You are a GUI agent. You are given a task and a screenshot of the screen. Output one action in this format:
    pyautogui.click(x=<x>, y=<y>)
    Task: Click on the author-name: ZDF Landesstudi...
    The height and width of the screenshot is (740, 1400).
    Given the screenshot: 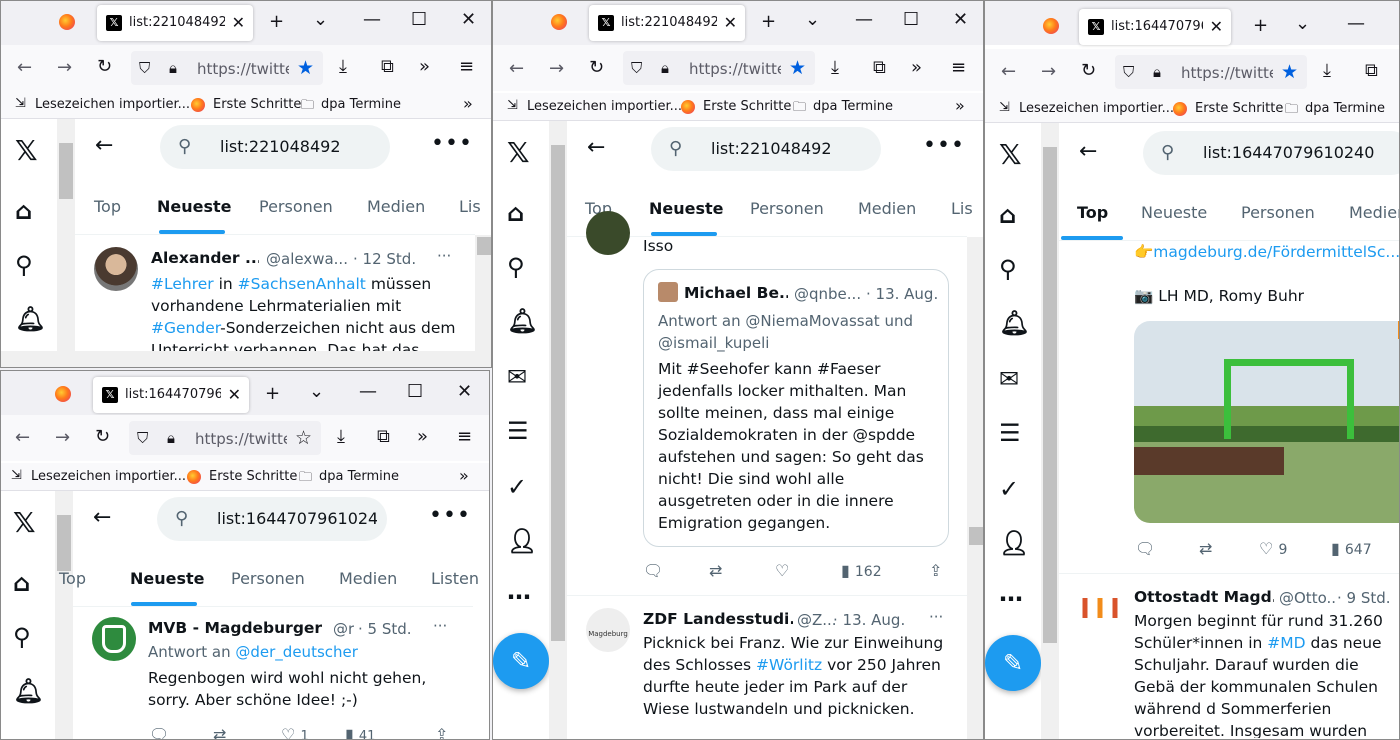 What is the action you would take?
    pyautogui.click(x=718, y=619)
    